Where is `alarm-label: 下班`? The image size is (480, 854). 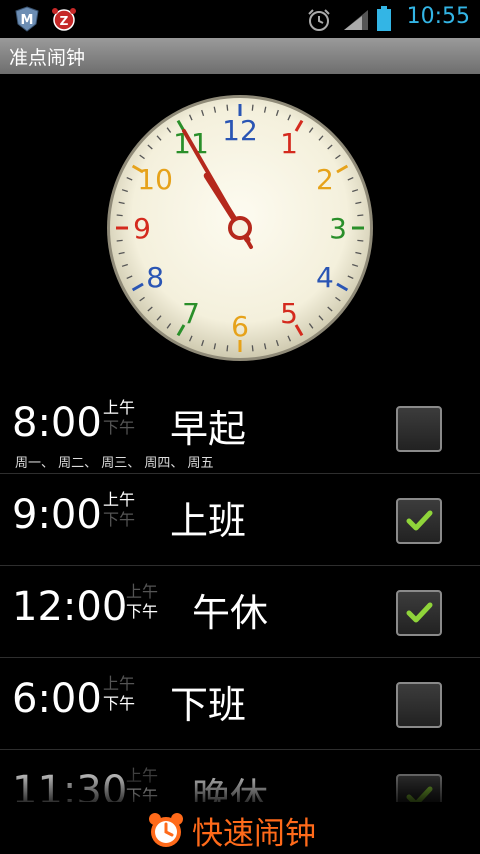 alarm-label: 下班 is located at coordinates (208, 705).